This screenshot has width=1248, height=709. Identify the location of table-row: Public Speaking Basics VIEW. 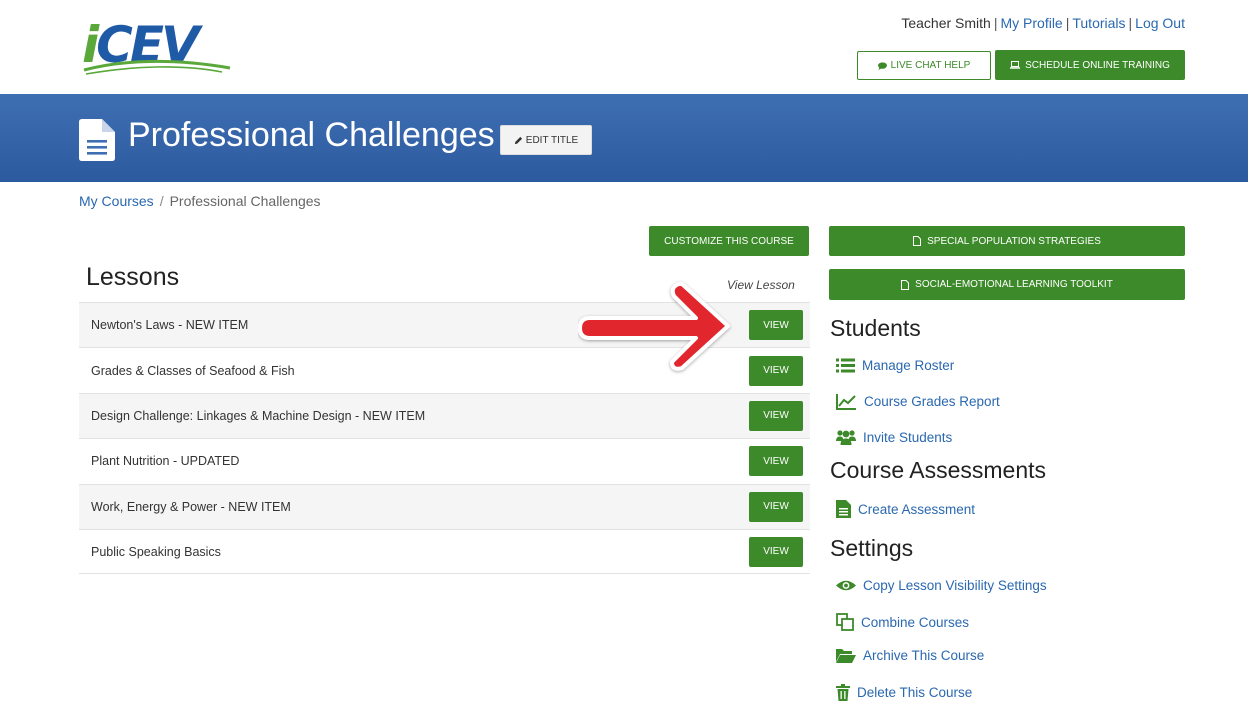
(444, 551).